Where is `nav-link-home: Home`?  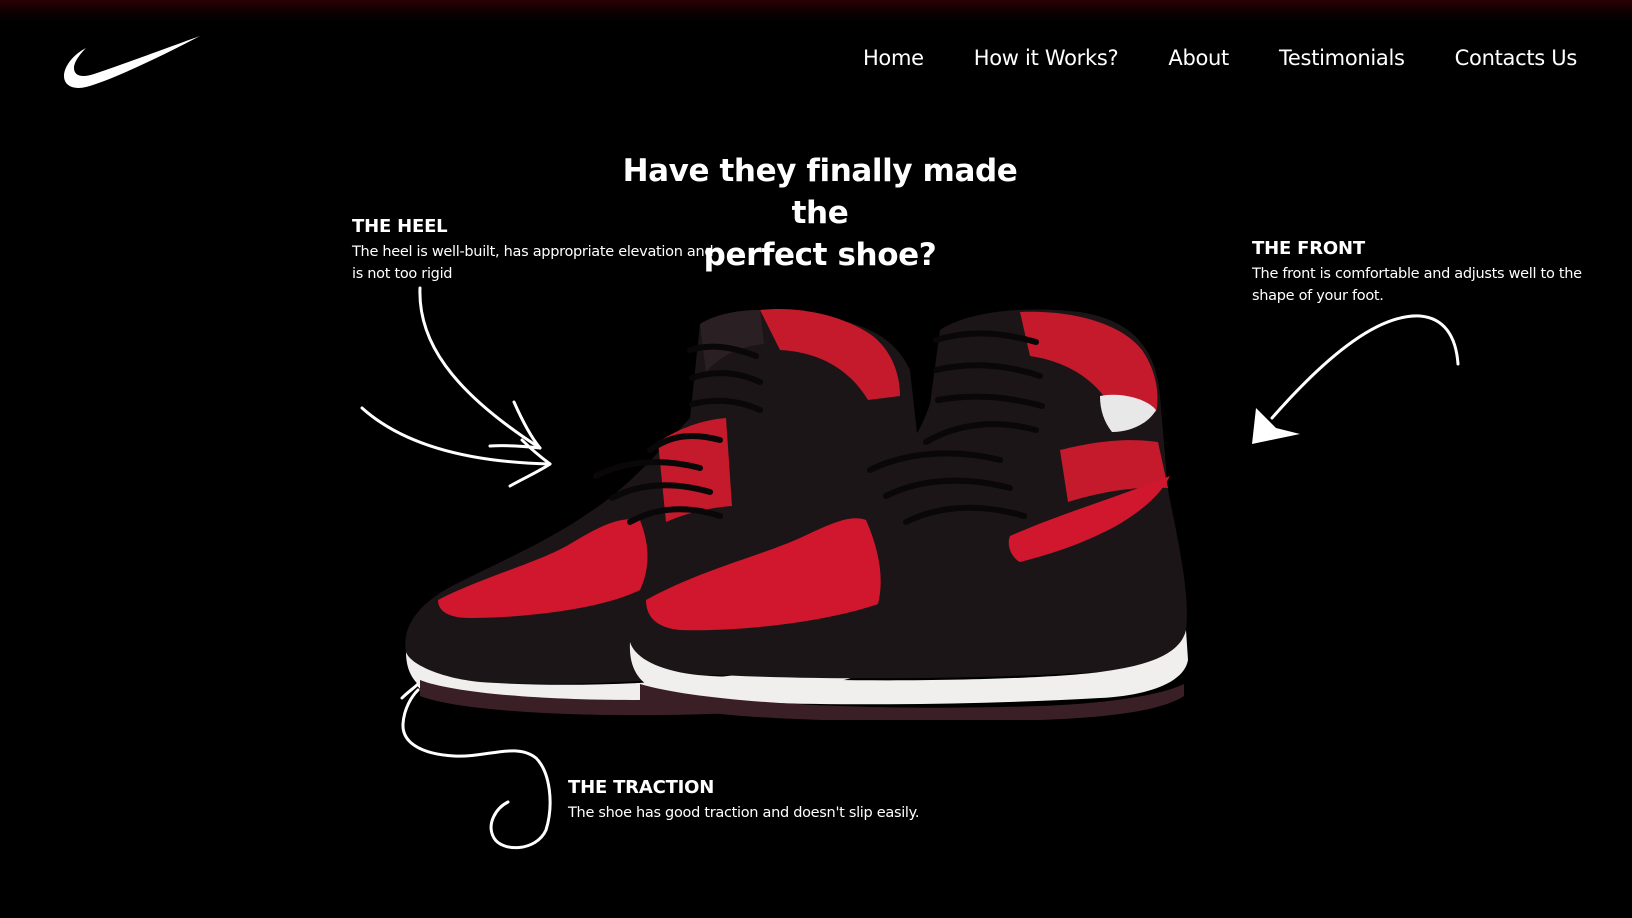 nav-link-home: Home is located at coordinates (893, 58).